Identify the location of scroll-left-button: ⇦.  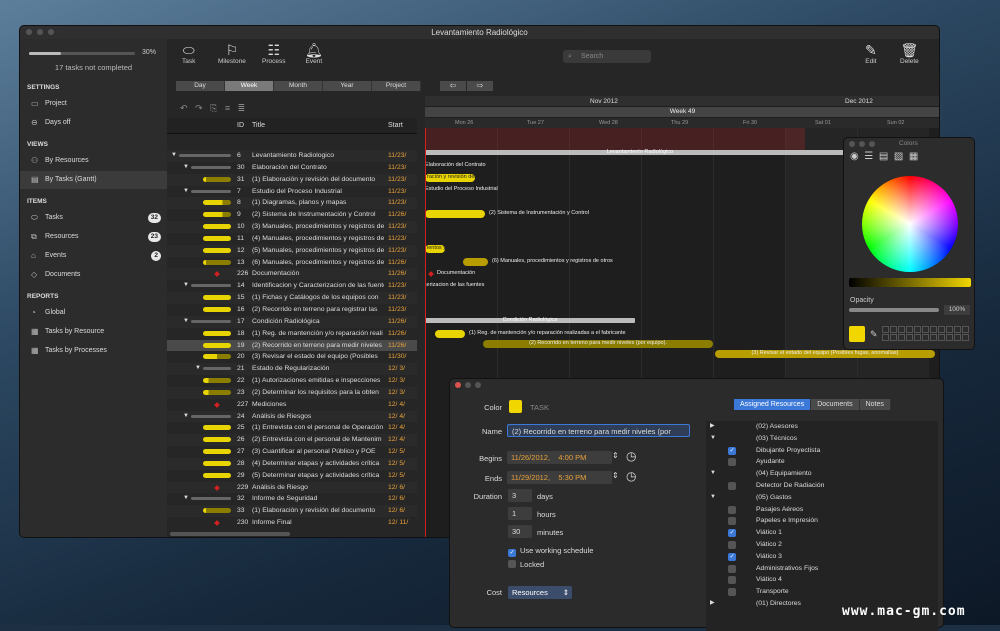
(453, 86).